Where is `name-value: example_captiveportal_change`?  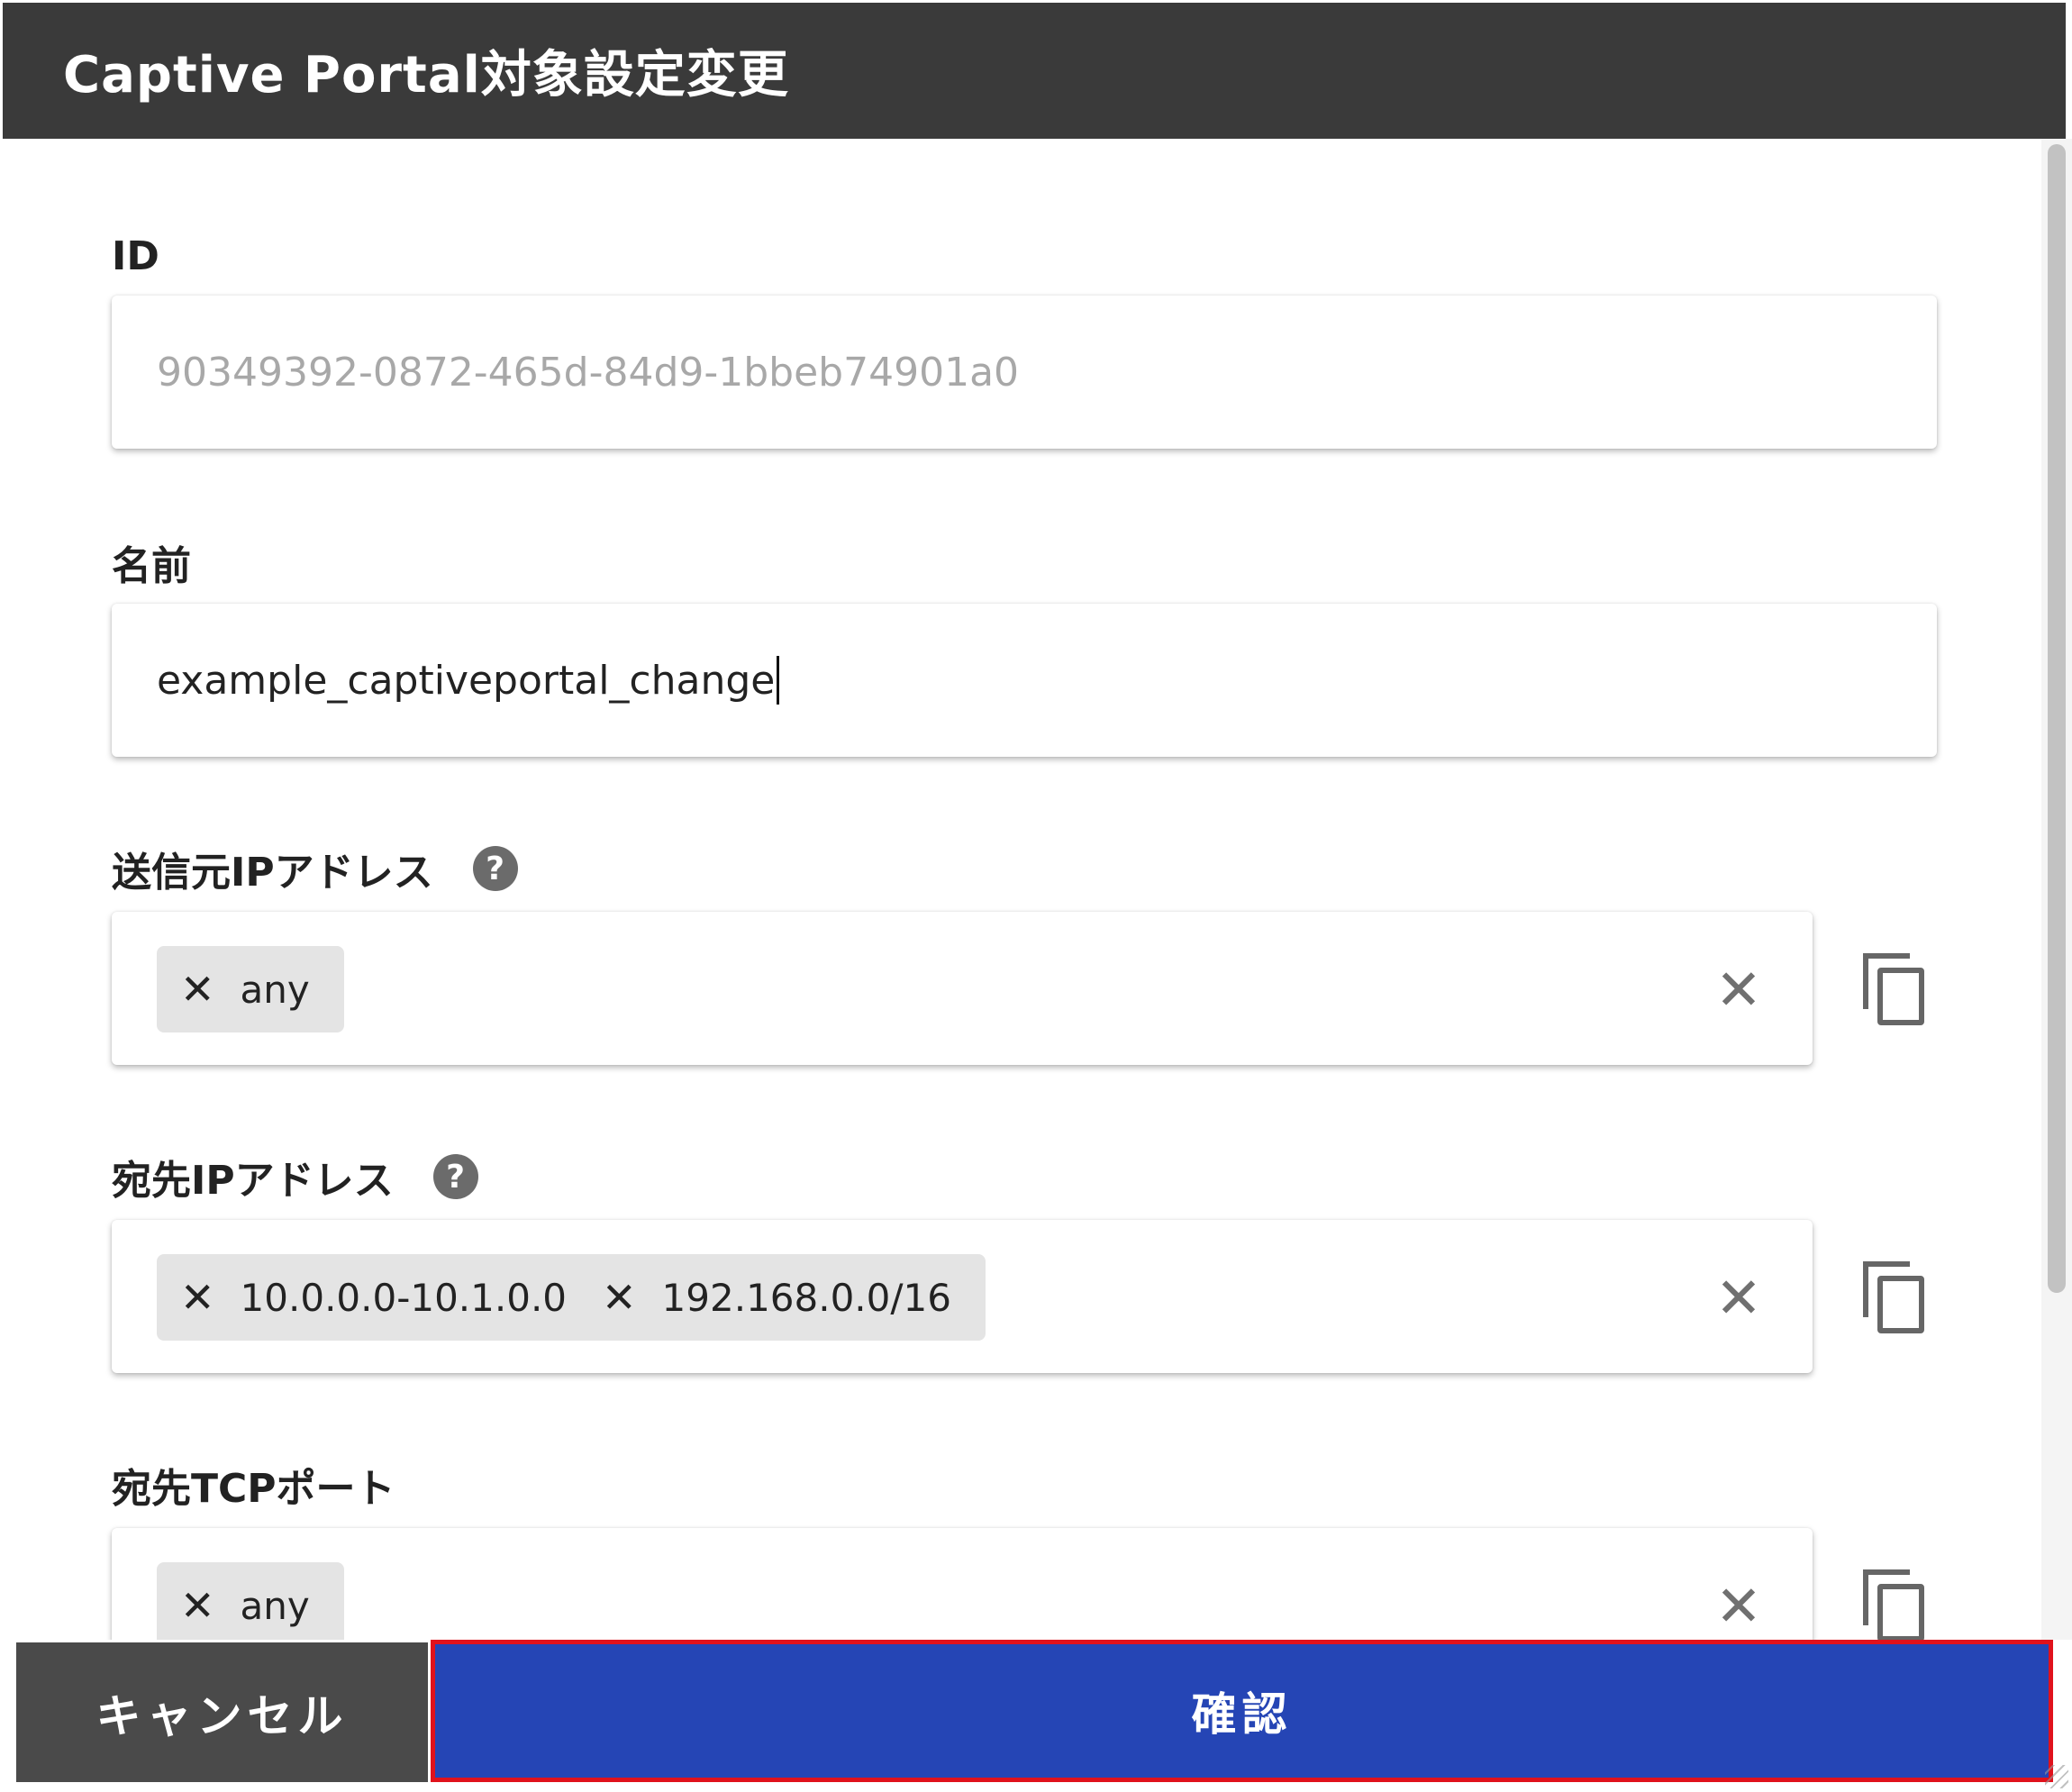 name-value: example_captiveportal_change is located at coordinates (466, 680).